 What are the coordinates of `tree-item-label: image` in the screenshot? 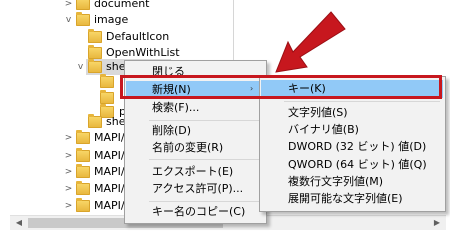 It's located at (111, 19).